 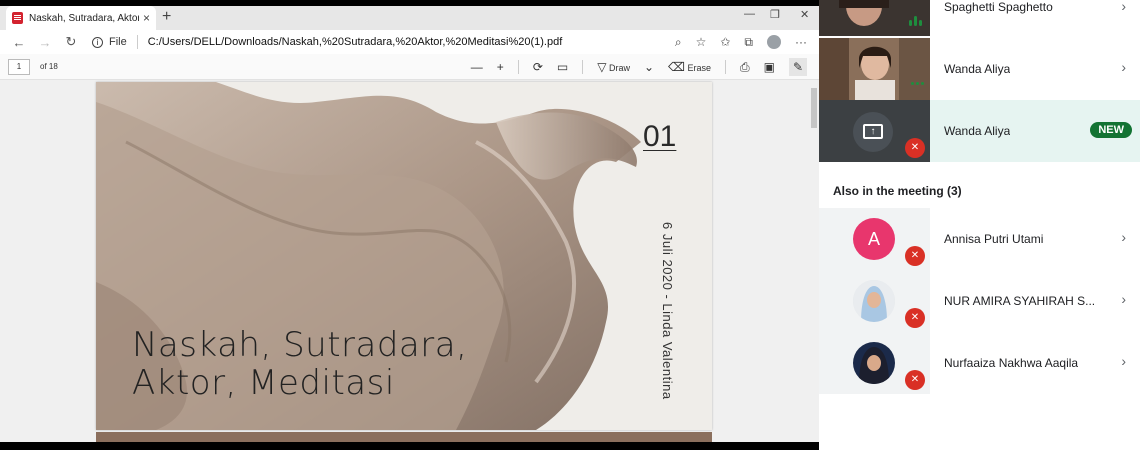 I want to click on rotate-icon: ⟳, so click(x=538, y=67).